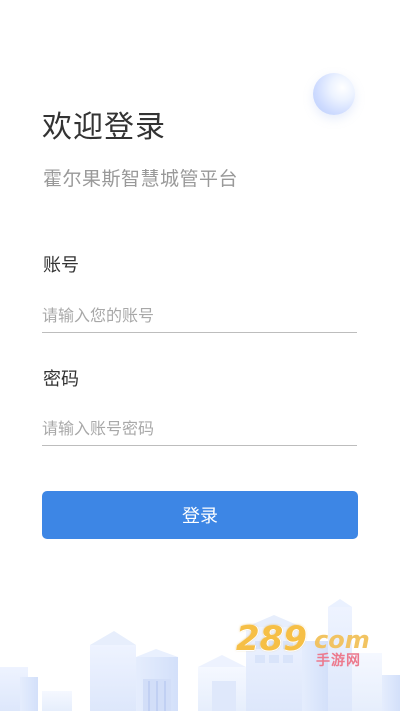  I want to click on login-button: 登录, so click(200, 515).